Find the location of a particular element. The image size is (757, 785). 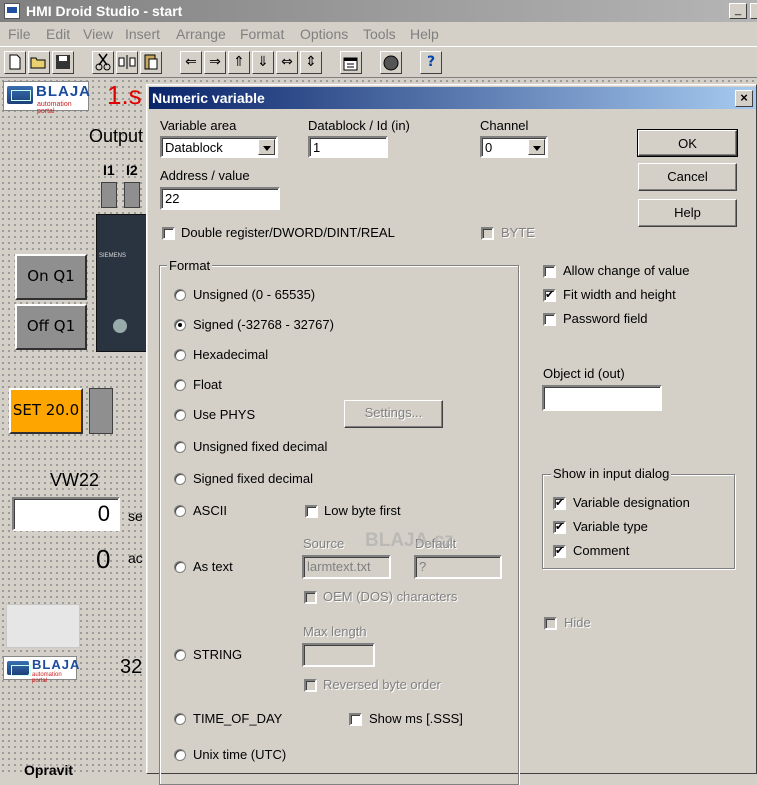

format-signed-radio is located at coordinates (180, 325).